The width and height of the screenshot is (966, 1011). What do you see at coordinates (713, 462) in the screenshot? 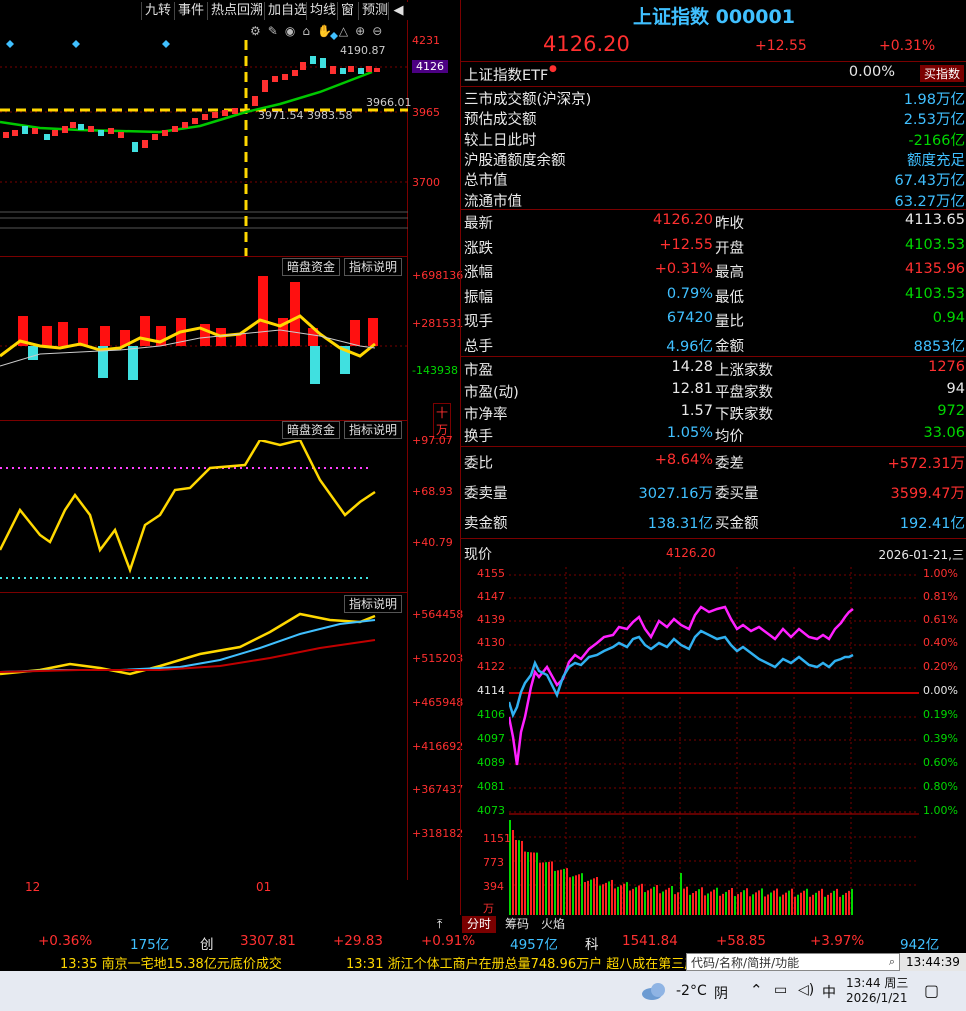
I see `quote-row: 委比 +8.64% 委差 +572.31万` at bounding box center [713, 462].